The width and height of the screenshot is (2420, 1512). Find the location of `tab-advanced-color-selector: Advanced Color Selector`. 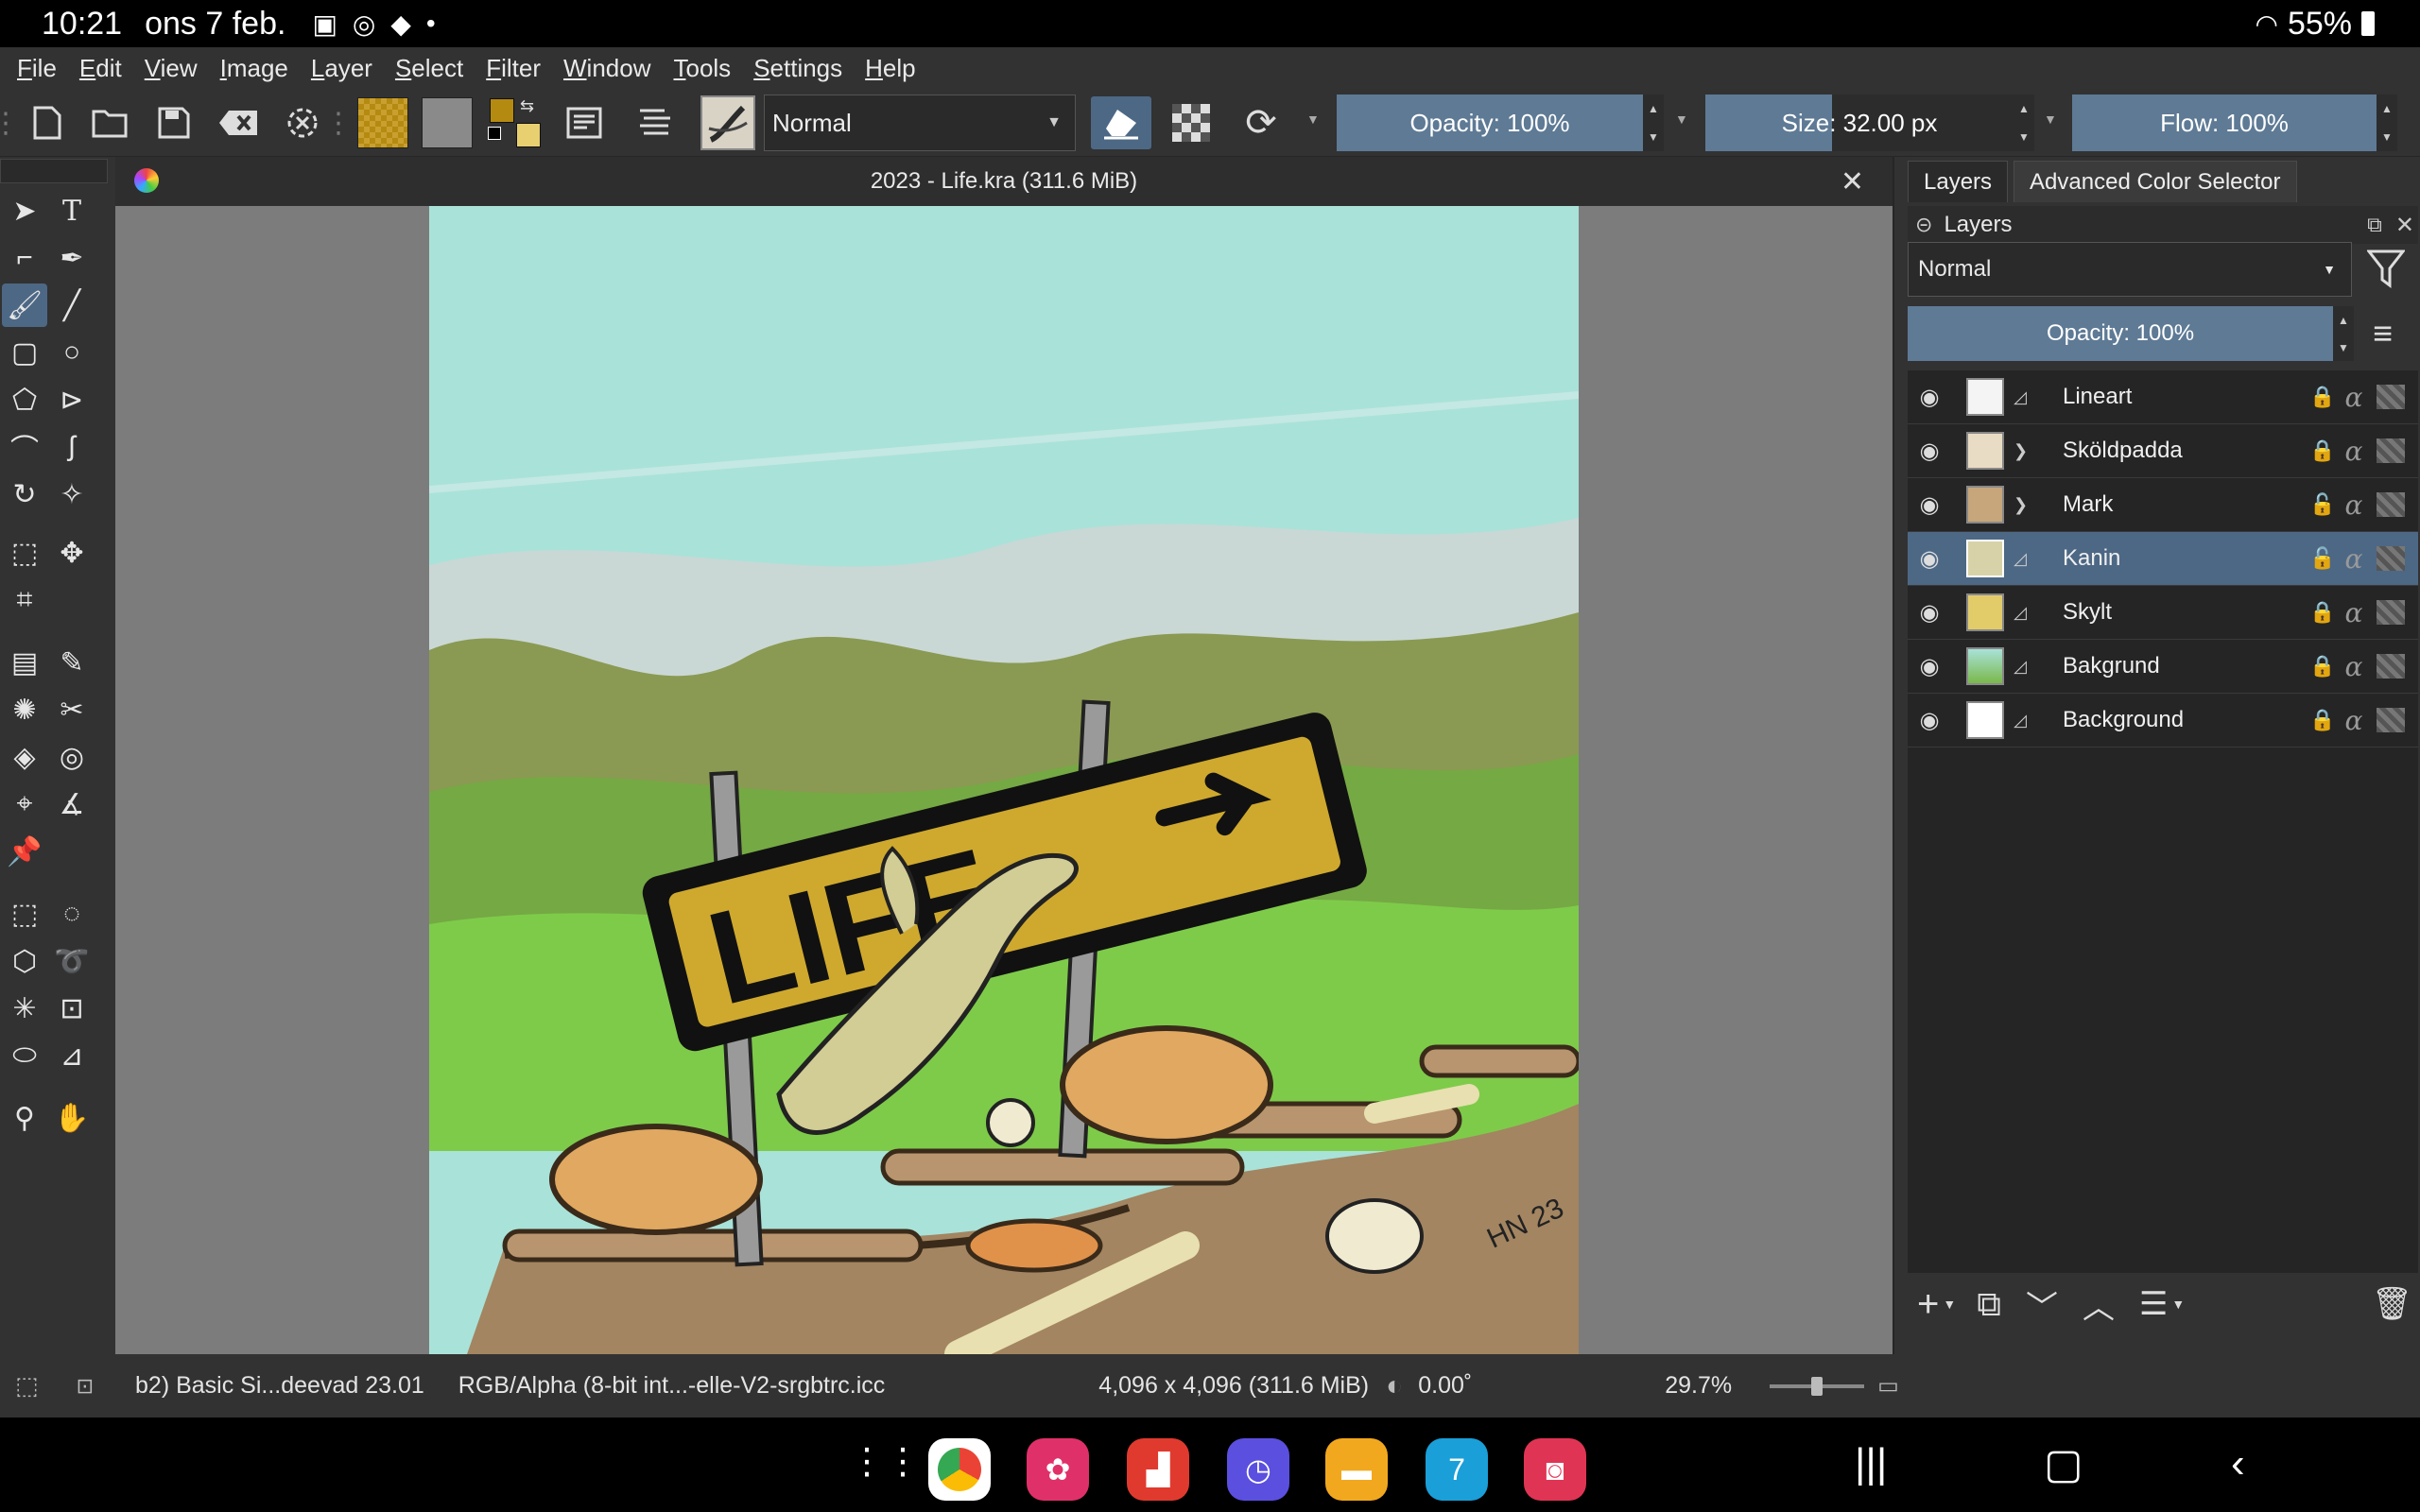

tab-advanced-color-selector: Advanced Color Selector is located at coordinates (2155, 181).